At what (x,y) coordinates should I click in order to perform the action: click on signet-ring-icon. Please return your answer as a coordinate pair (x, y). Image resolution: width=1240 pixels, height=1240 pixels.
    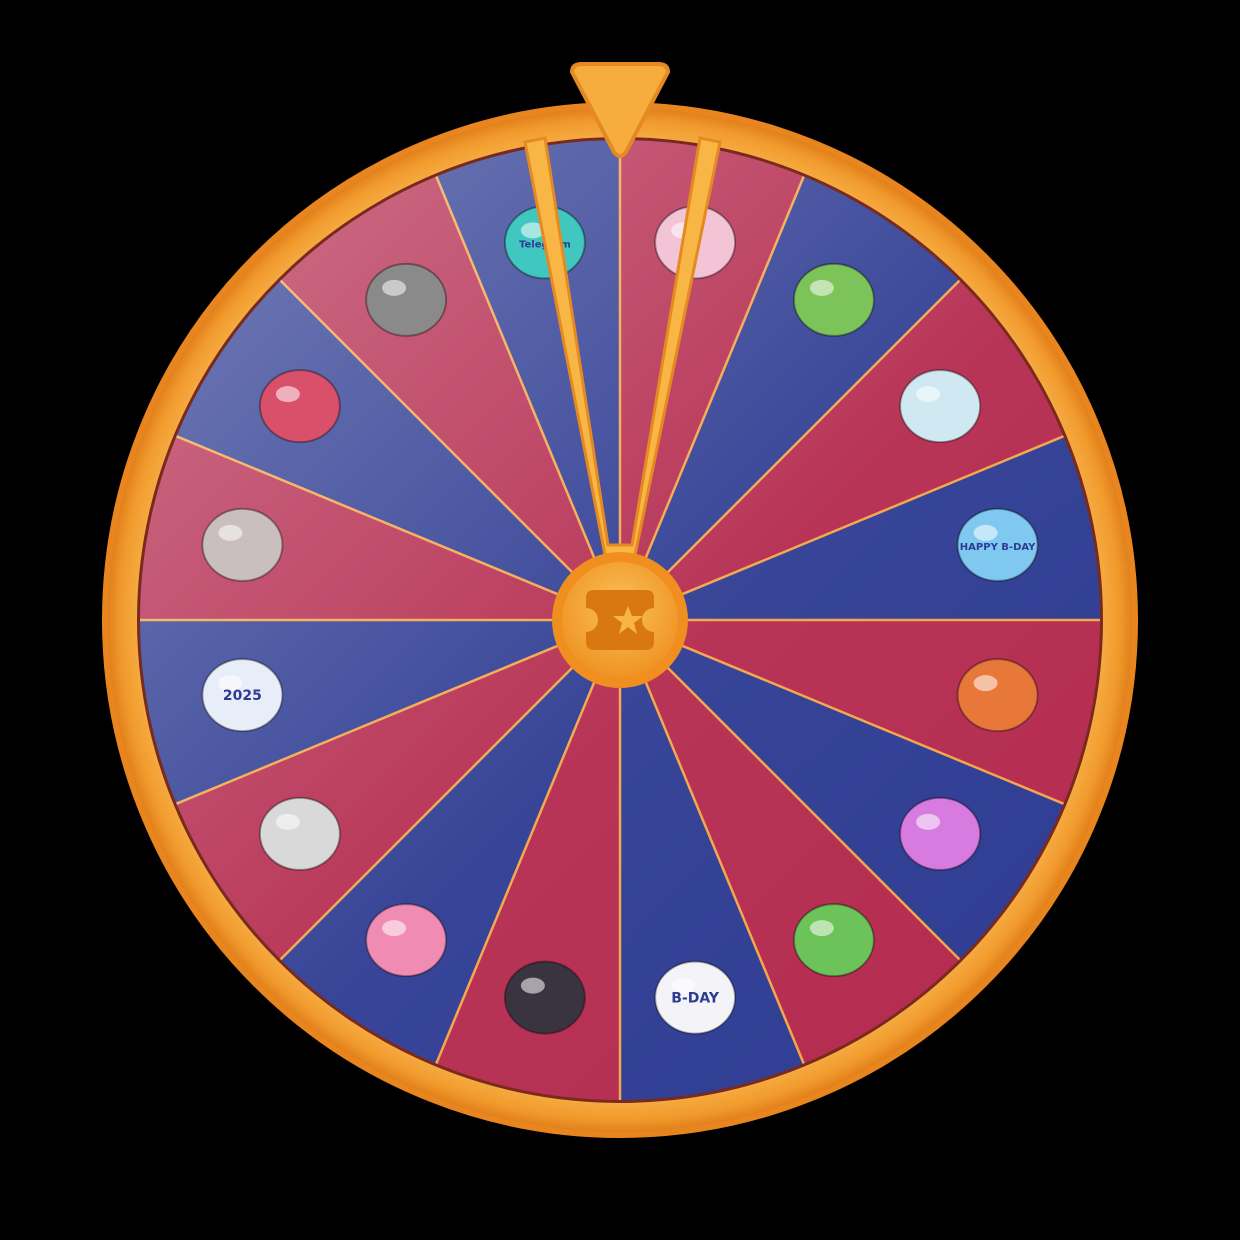
    Looking at the image, I should click on (299, 833).